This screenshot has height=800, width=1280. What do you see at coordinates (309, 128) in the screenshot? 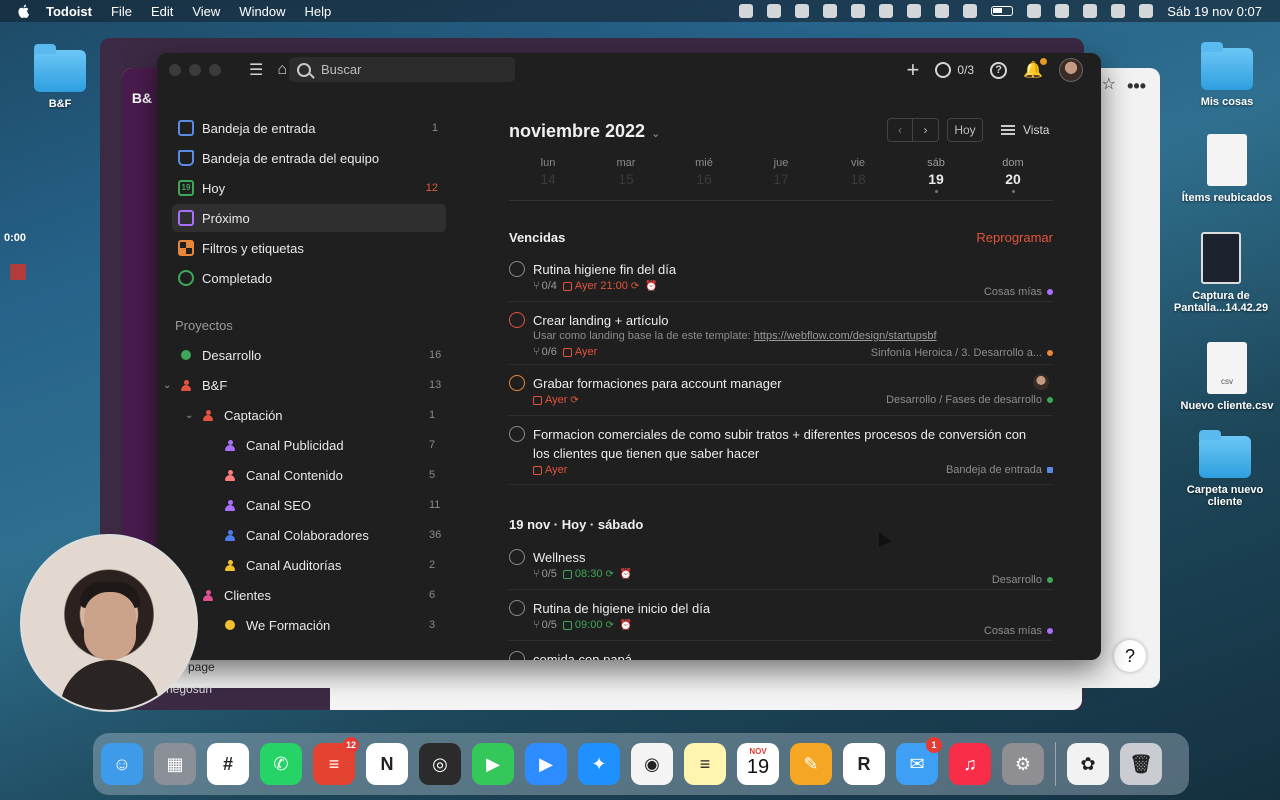
I see `sidebar-item-inbox: Bandeja de entrada 1` at bounding box center [309, 128].